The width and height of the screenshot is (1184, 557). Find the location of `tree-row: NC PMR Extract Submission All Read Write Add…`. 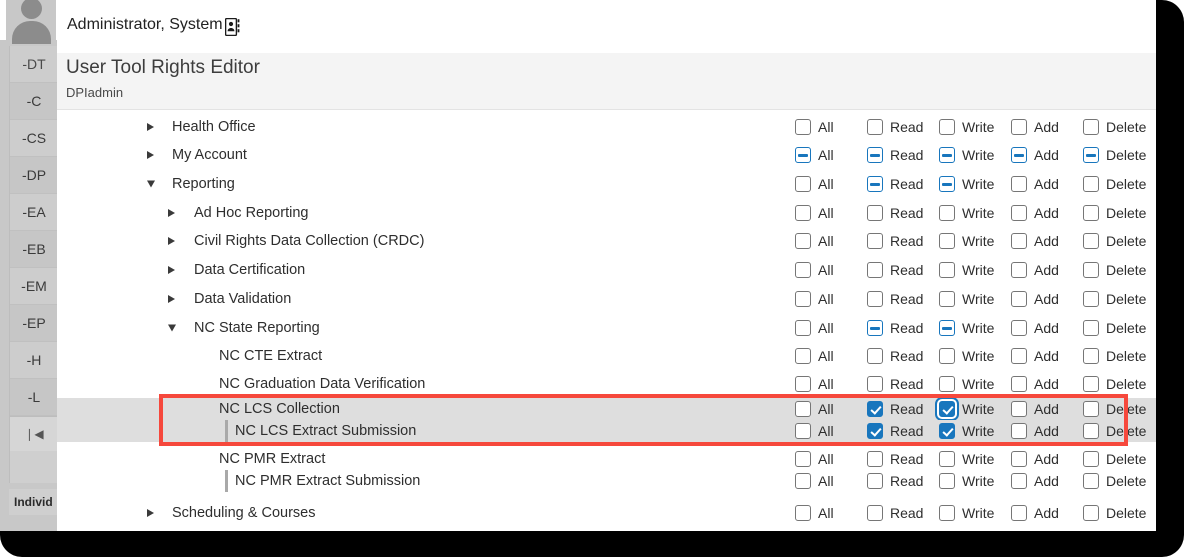

tree-row: NC PMR Extract Submission All Read Write Add… is located at coordinates (606, 481).